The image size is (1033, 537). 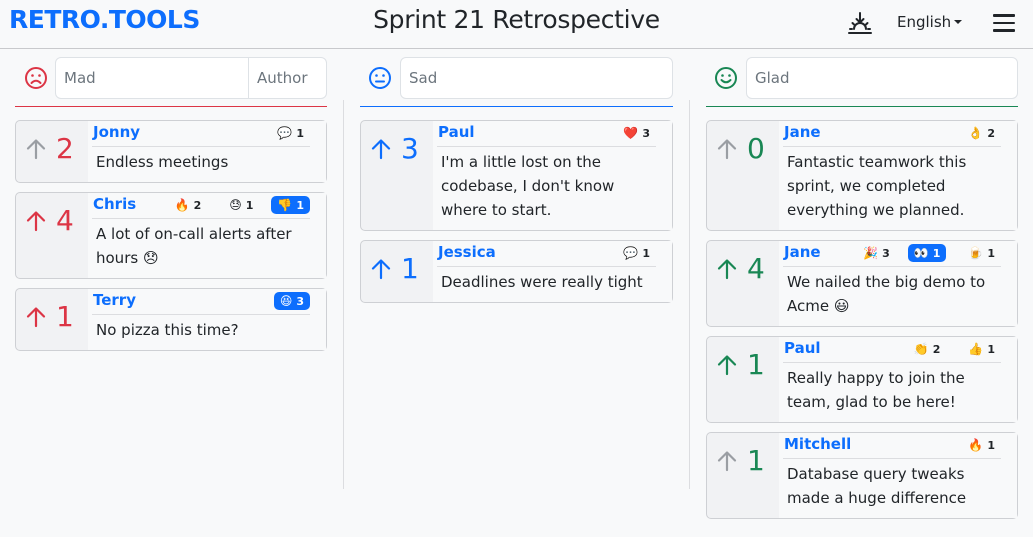 I want to click on reaction-button: 🍺 1, so click(x=981, y=253).